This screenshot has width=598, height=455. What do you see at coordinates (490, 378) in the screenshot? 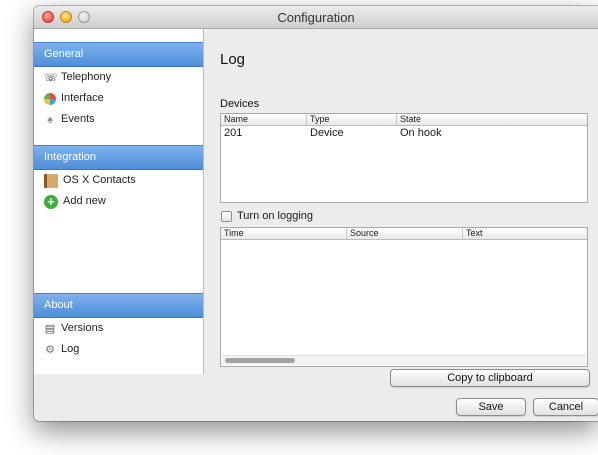
I see `copy-to-clipboard-button: Copy to clipboard` at bounding box center [490, 378].